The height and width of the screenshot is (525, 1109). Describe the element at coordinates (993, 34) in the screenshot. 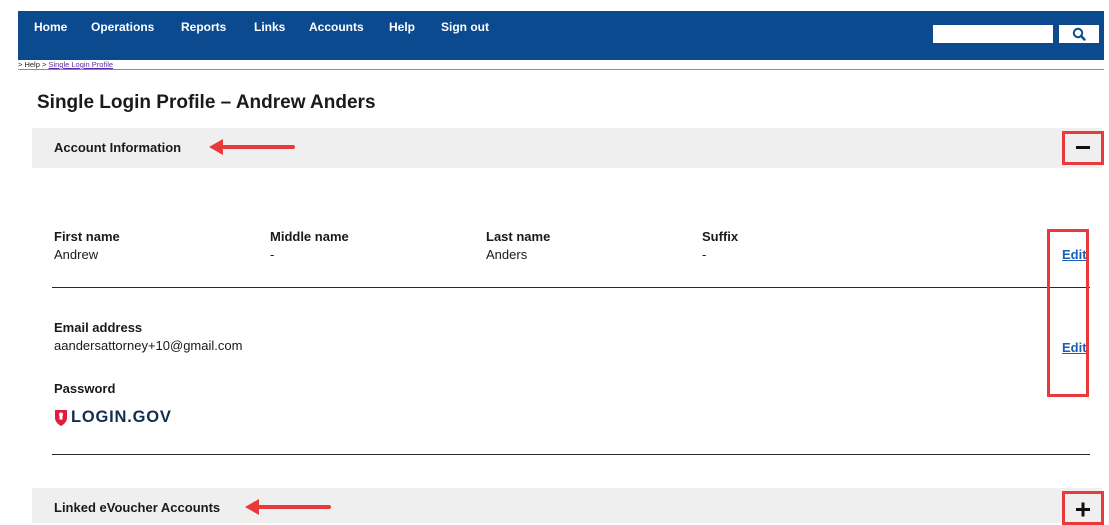

I see `search-input` at that location.